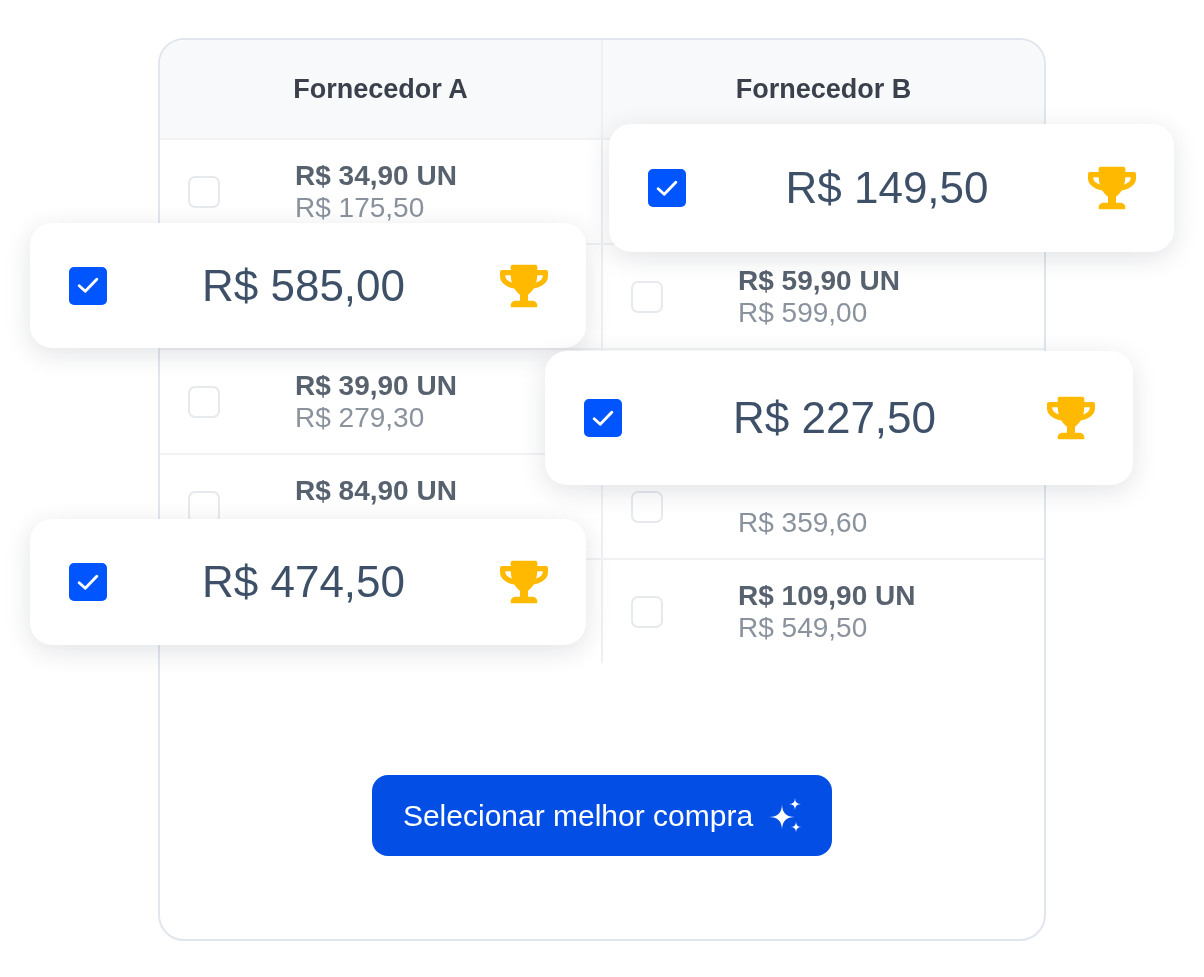  What do you see at coordinates (360, 207) in the screenshot?
I see `total-price: R$ 175,50` at bounding box center [360, 207].